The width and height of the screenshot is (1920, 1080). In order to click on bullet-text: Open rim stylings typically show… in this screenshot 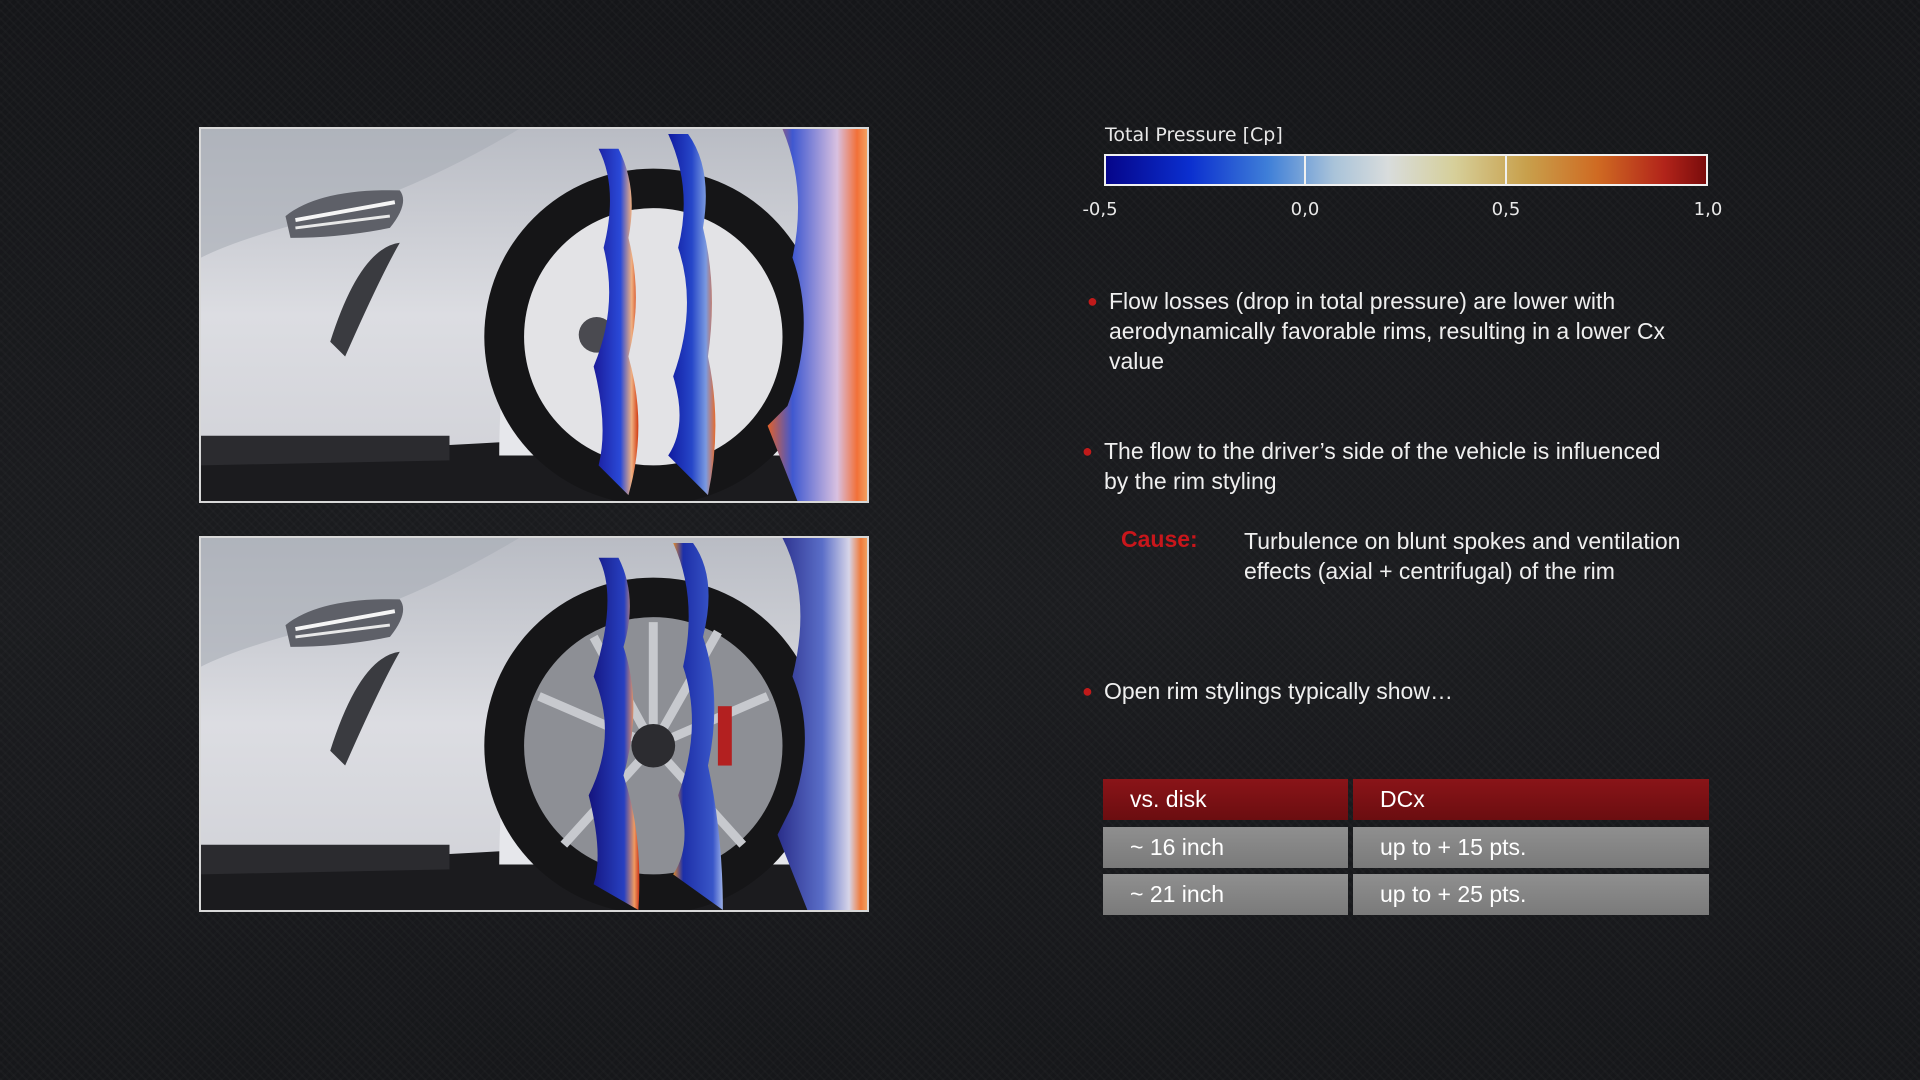, I will do `click(1278, 691)`.